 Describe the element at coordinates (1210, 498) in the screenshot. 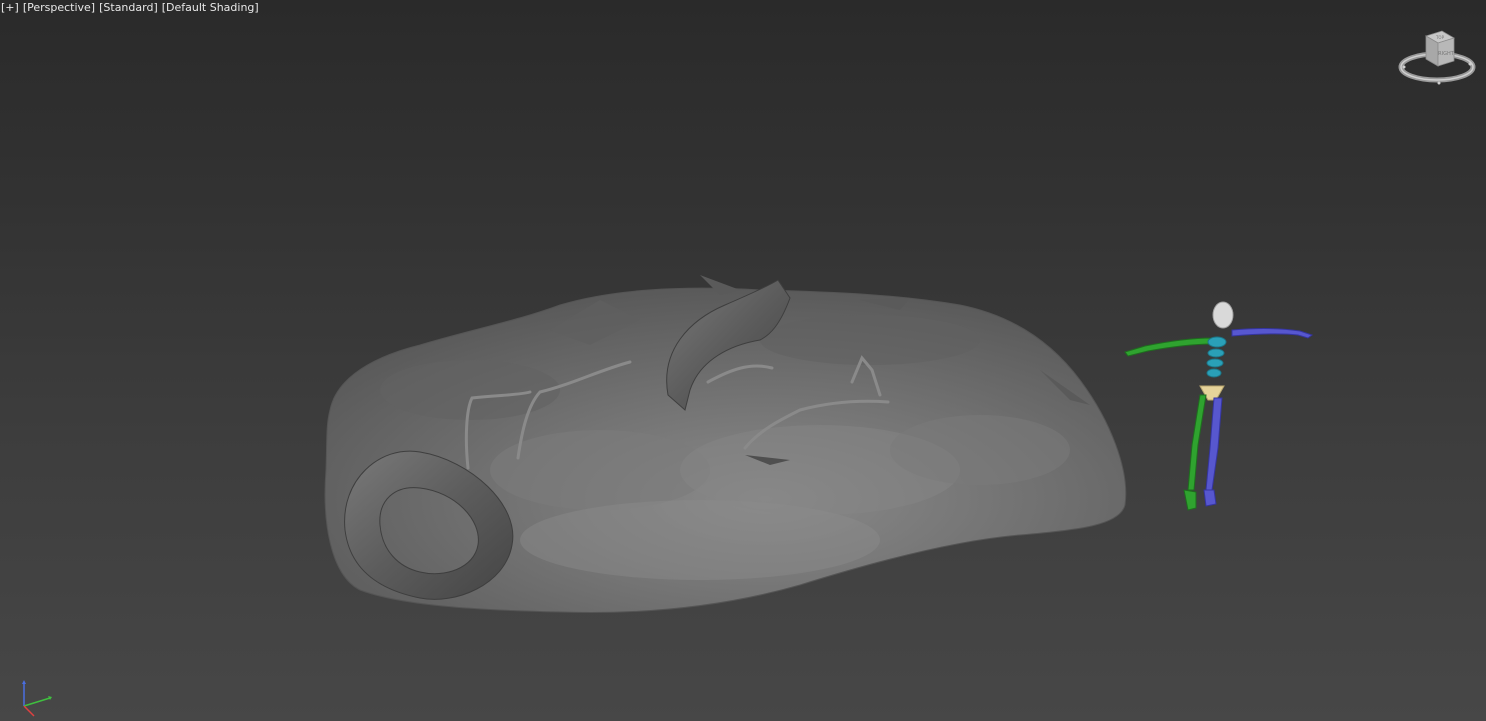

I see `biped-foot-right` at that location.